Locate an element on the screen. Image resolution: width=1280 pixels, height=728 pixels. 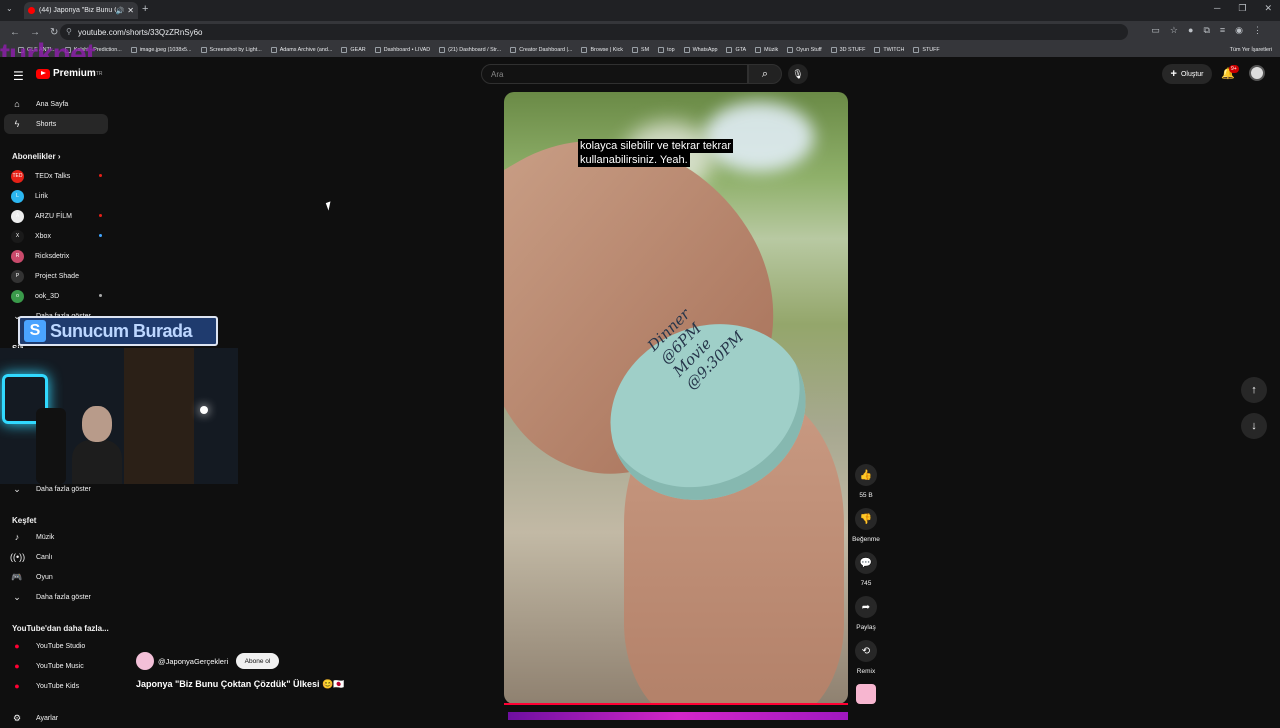
thumbs-down-icon: 👎 is located at coordinates (866, 519).